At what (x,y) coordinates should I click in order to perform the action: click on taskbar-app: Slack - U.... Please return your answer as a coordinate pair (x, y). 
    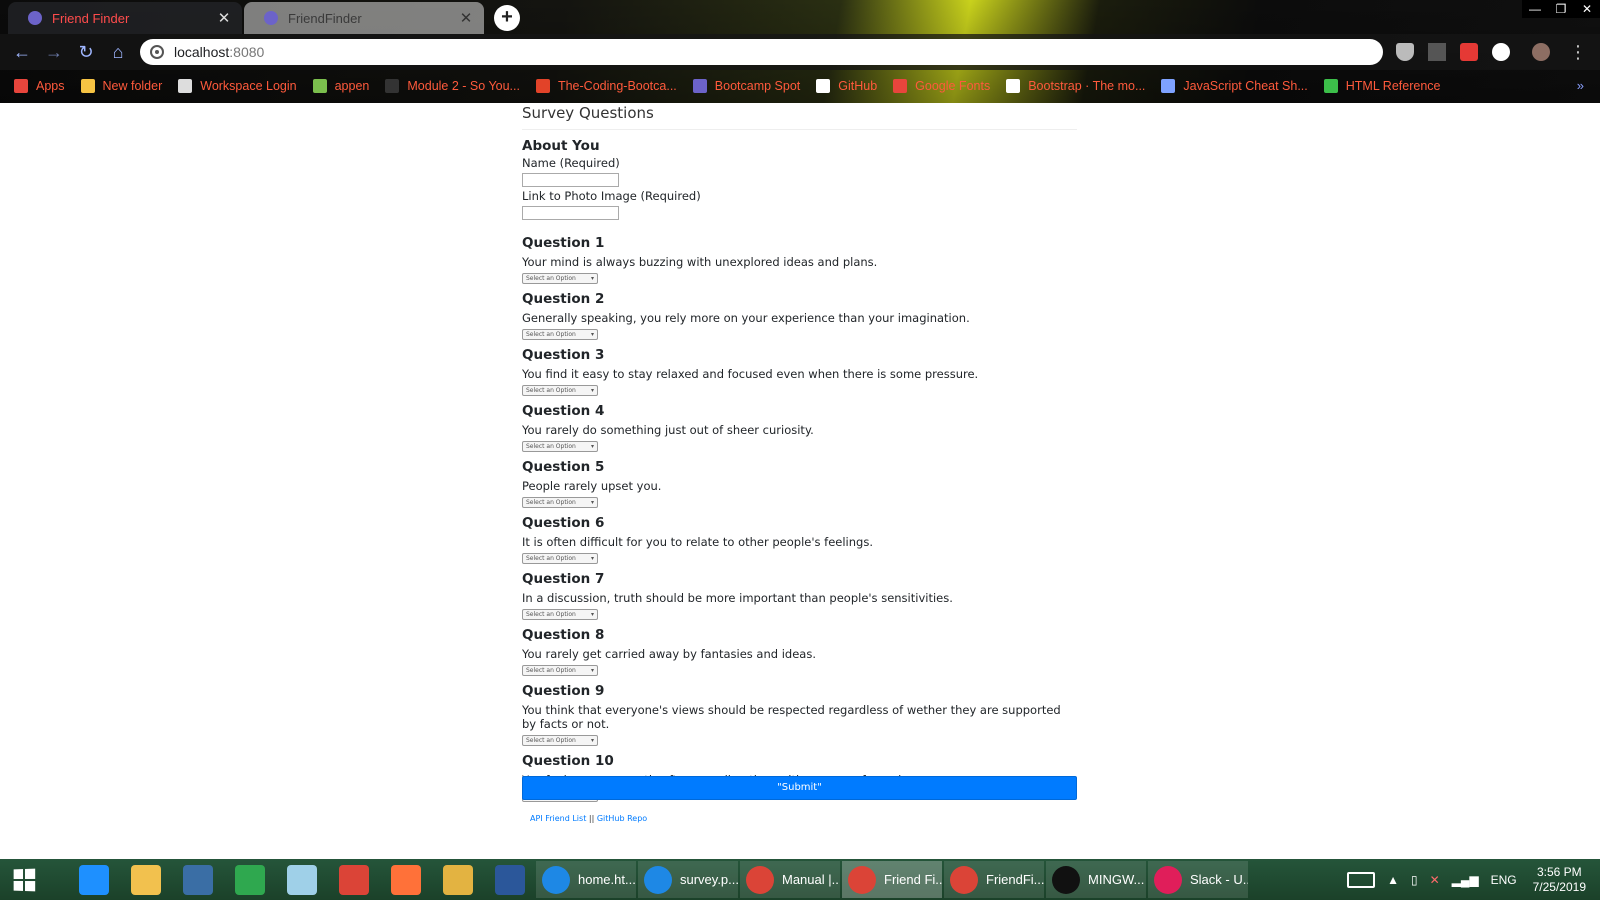
    Looking at the image, I should click on (1198, 879).